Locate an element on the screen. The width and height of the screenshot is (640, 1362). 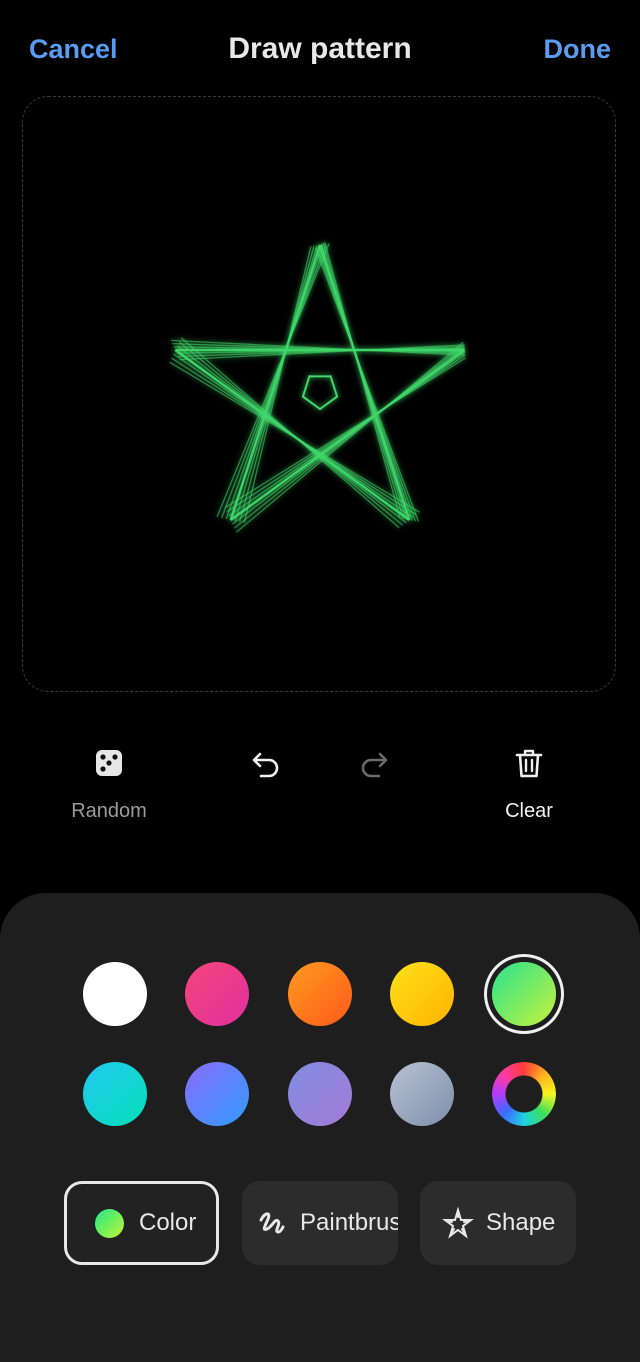
undo-icon is located at coordinates (265, 765).